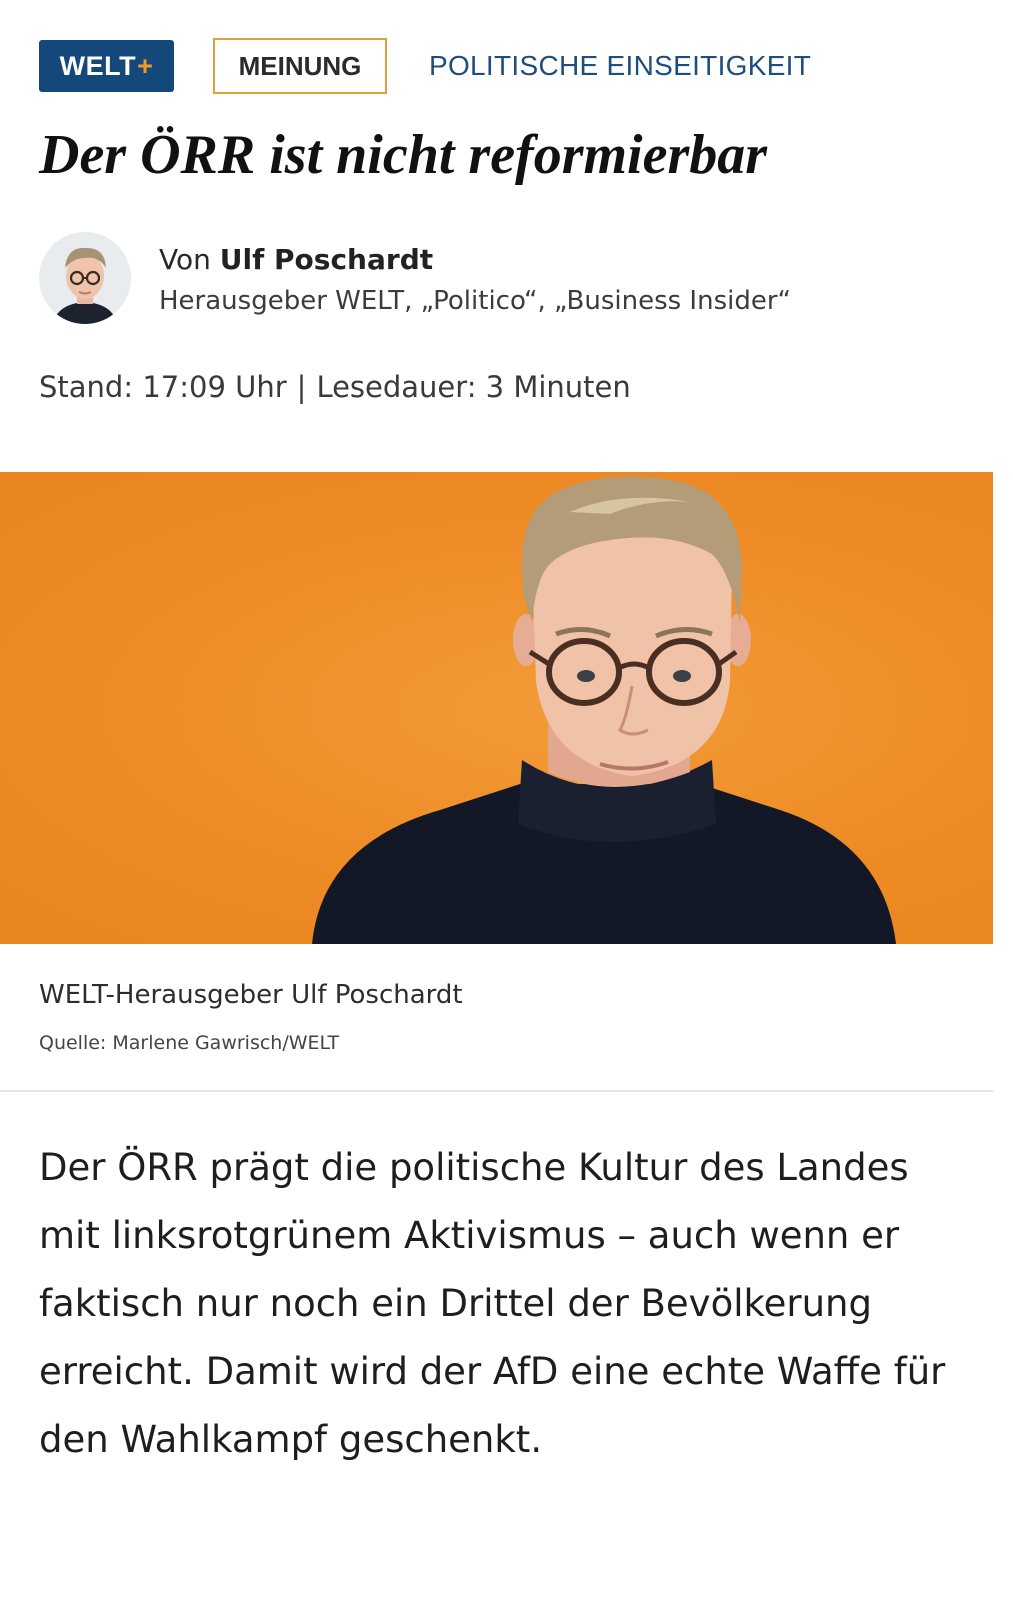  Describe the element at coordinates (496, 1091) in the screenshot. I see `divider` at that location.